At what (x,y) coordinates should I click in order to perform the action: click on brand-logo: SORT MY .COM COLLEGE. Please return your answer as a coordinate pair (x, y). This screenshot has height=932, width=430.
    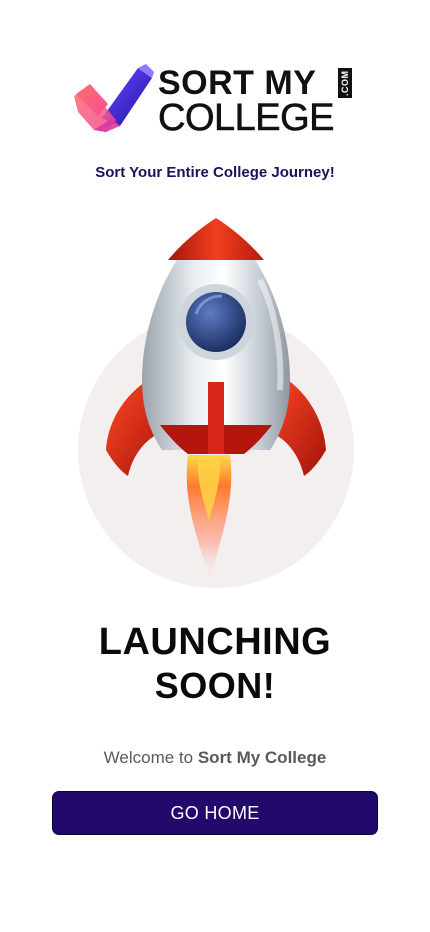
    Looking at the image, I should click on (217, 101).